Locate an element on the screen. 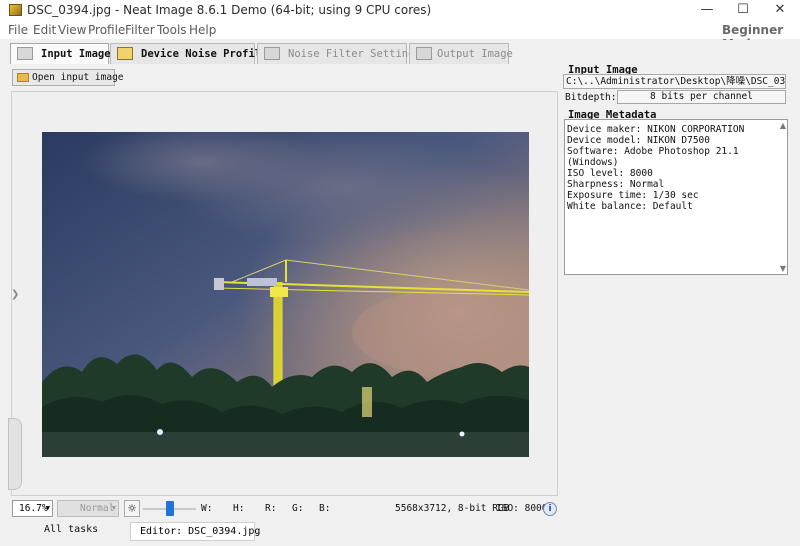 Image resolution: width=800 pixels, height=546 pixels. tab-input-image: Input Image is located at coordinates (60, 53).